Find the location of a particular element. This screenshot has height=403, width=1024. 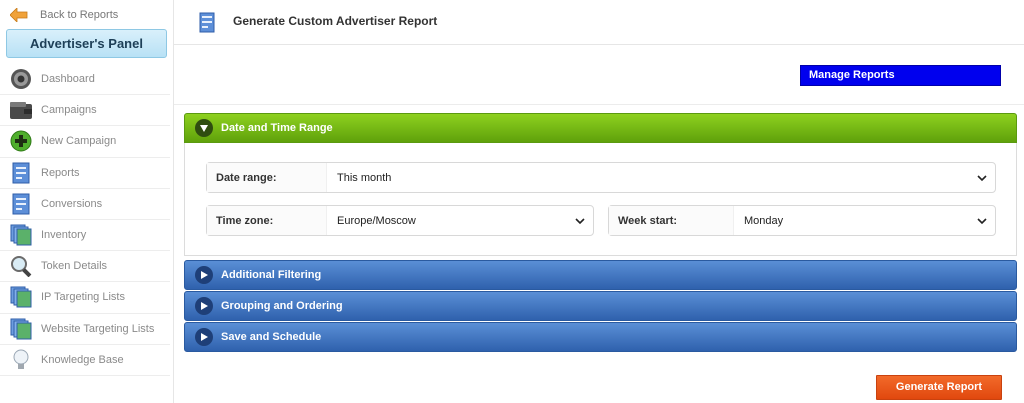

time-zone-field: Time zone: Europe/Moscow is located at coordinates (400, 220).